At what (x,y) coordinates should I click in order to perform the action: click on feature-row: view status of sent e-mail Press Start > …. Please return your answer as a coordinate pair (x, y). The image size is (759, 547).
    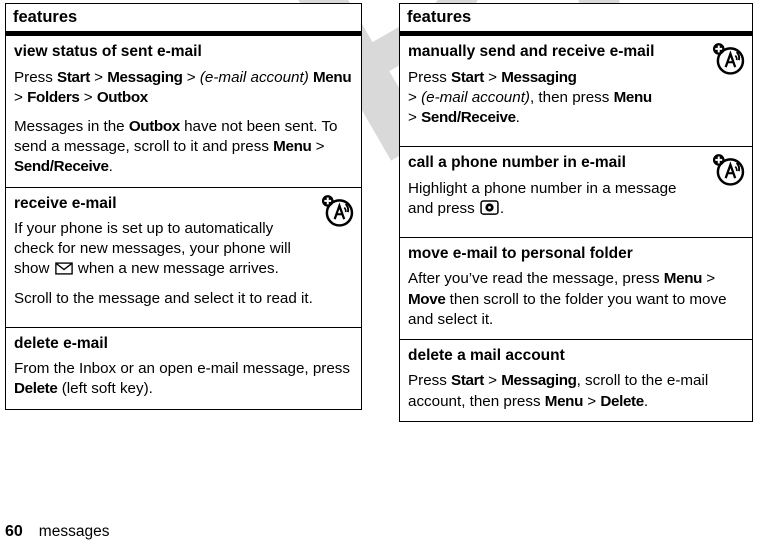
    Looking at the image, I should click on (183, 110).